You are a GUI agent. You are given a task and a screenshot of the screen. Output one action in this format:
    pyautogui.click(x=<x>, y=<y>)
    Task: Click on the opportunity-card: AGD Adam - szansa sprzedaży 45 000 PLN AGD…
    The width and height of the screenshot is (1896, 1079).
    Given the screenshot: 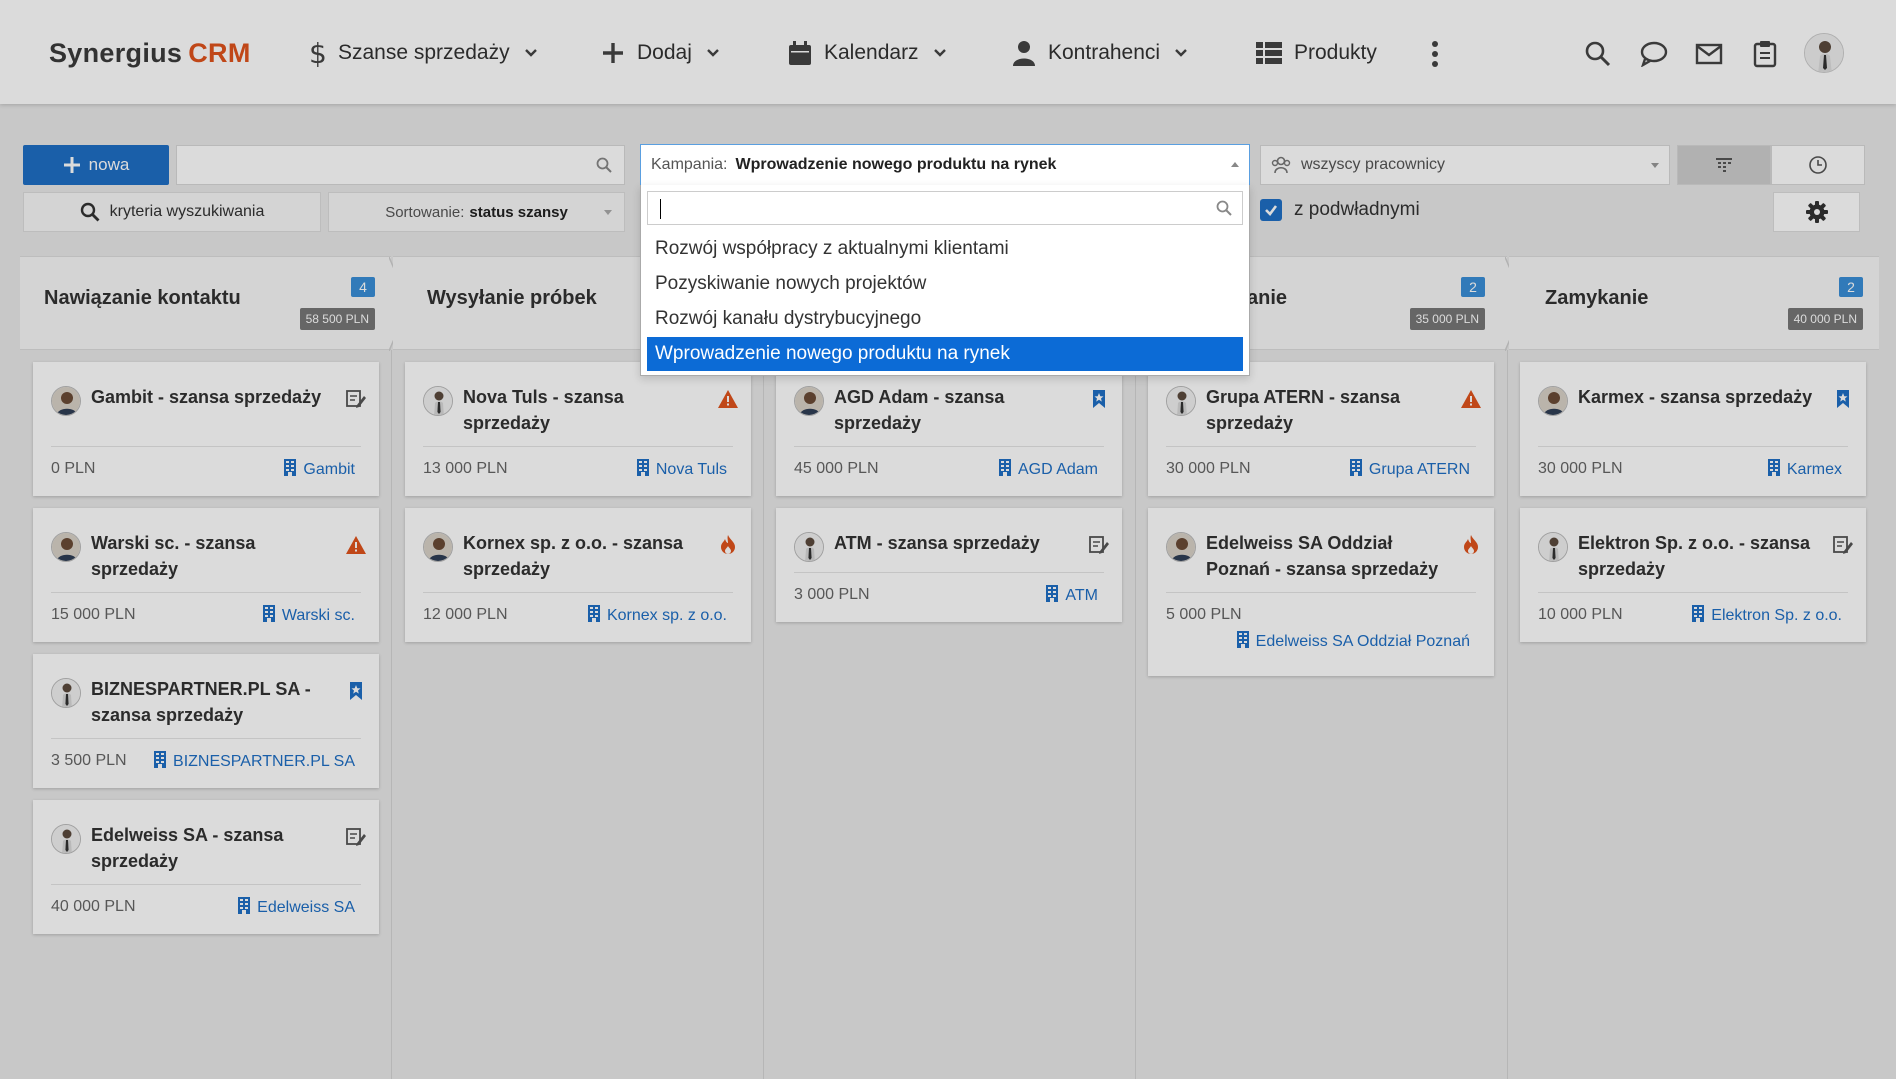 What is the action you would take?
    pyautogui.click(x=949, y=429)
    